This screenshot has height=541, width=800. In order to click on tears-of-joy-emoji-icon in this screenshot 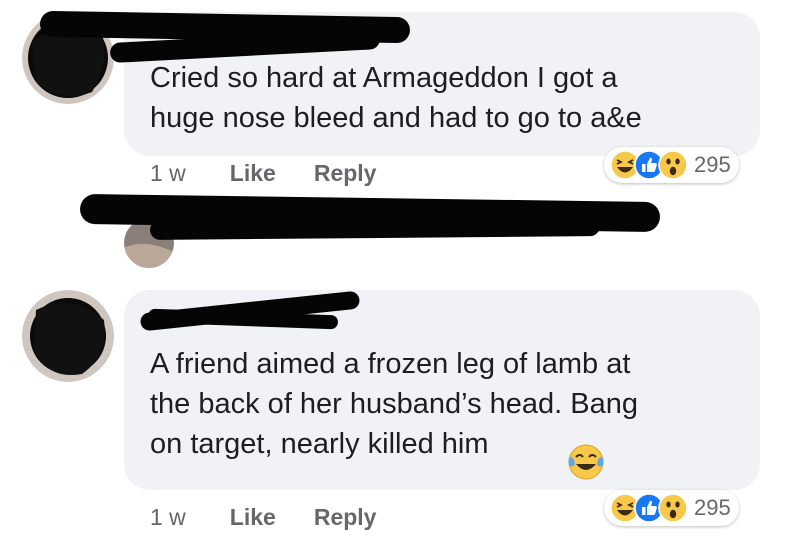, I will do `click(586, 462)`.